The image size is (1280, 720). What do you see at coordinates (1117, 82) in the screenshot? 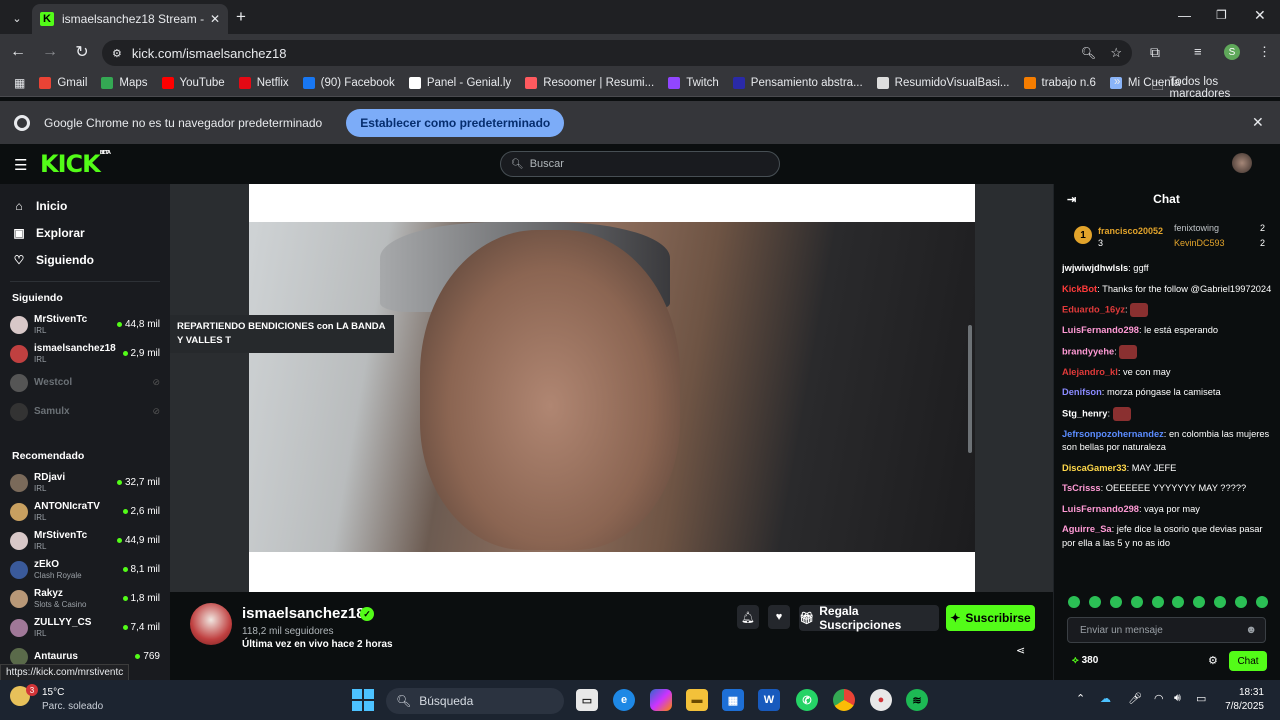
I see `more-bookmarks-chevron: »` at bounding box center [1117, 82].